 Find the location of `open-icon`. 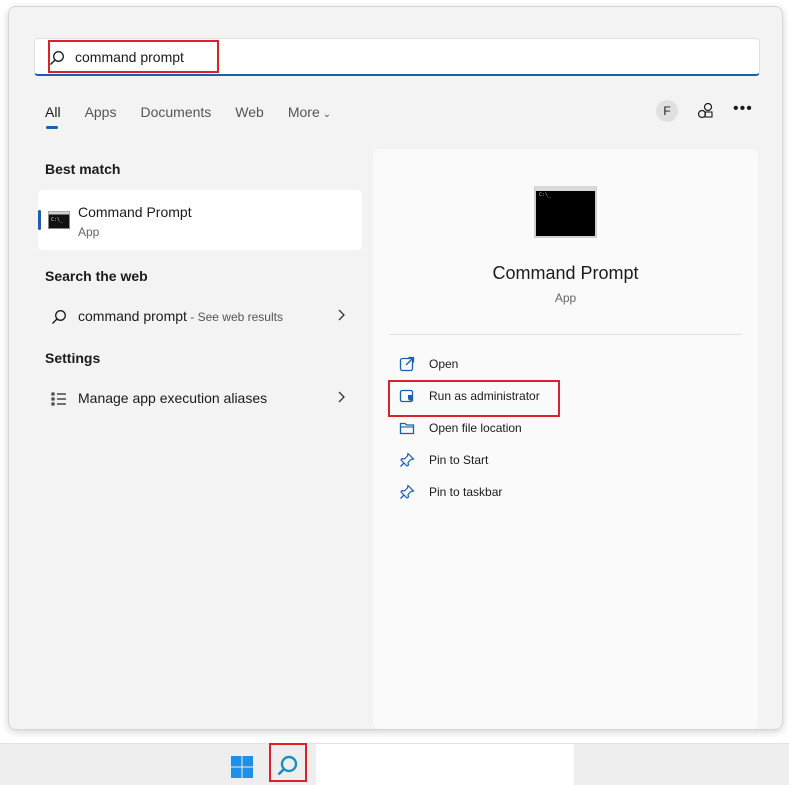

open-icon is located at coordinates (407, 364).